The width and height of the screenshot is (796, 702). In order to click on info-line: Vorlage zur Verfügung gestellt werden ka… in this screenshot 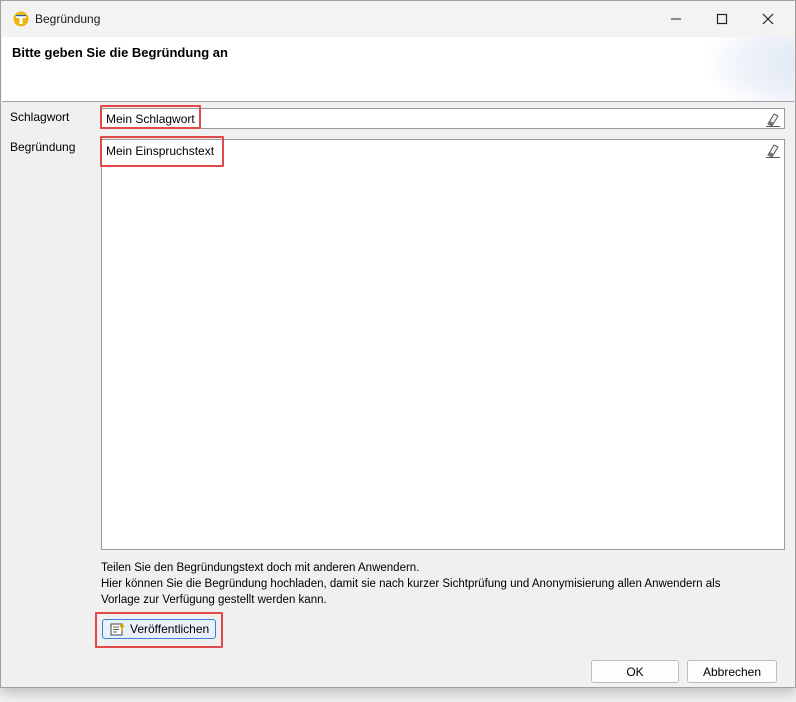, I will do `click(214, 600)`.